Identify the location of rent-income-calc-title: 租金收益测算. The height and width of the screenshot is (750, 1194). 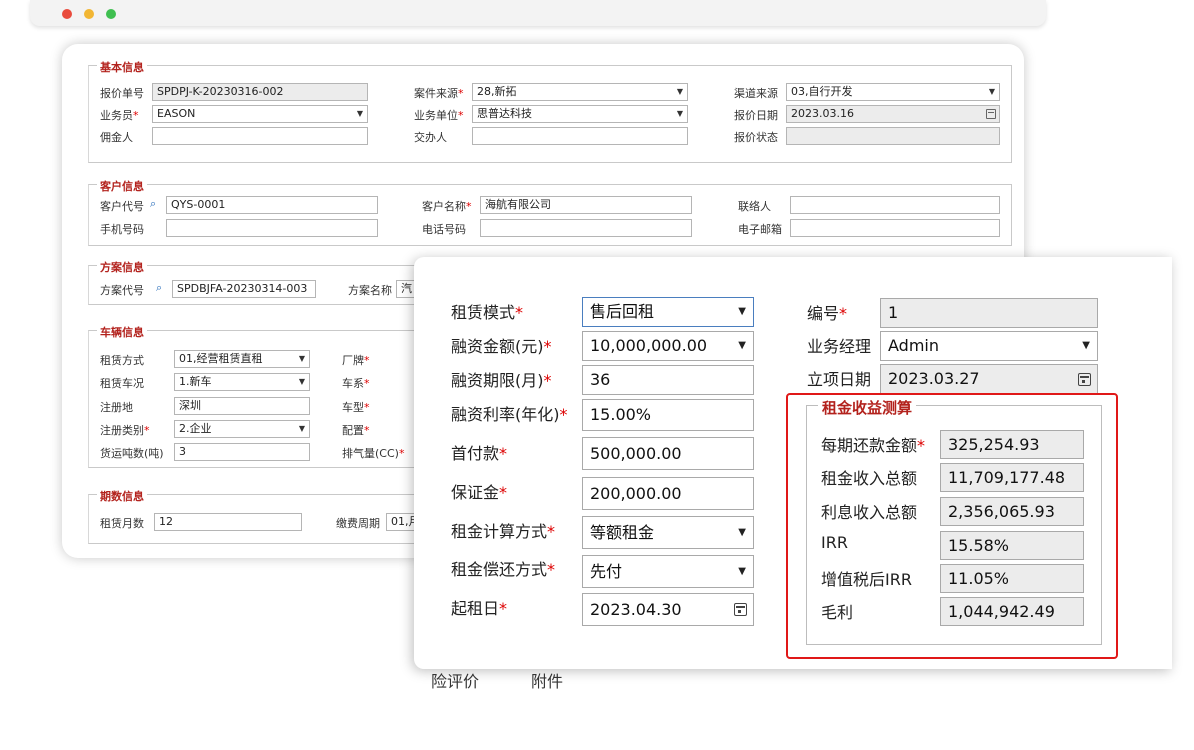
(867, 407).